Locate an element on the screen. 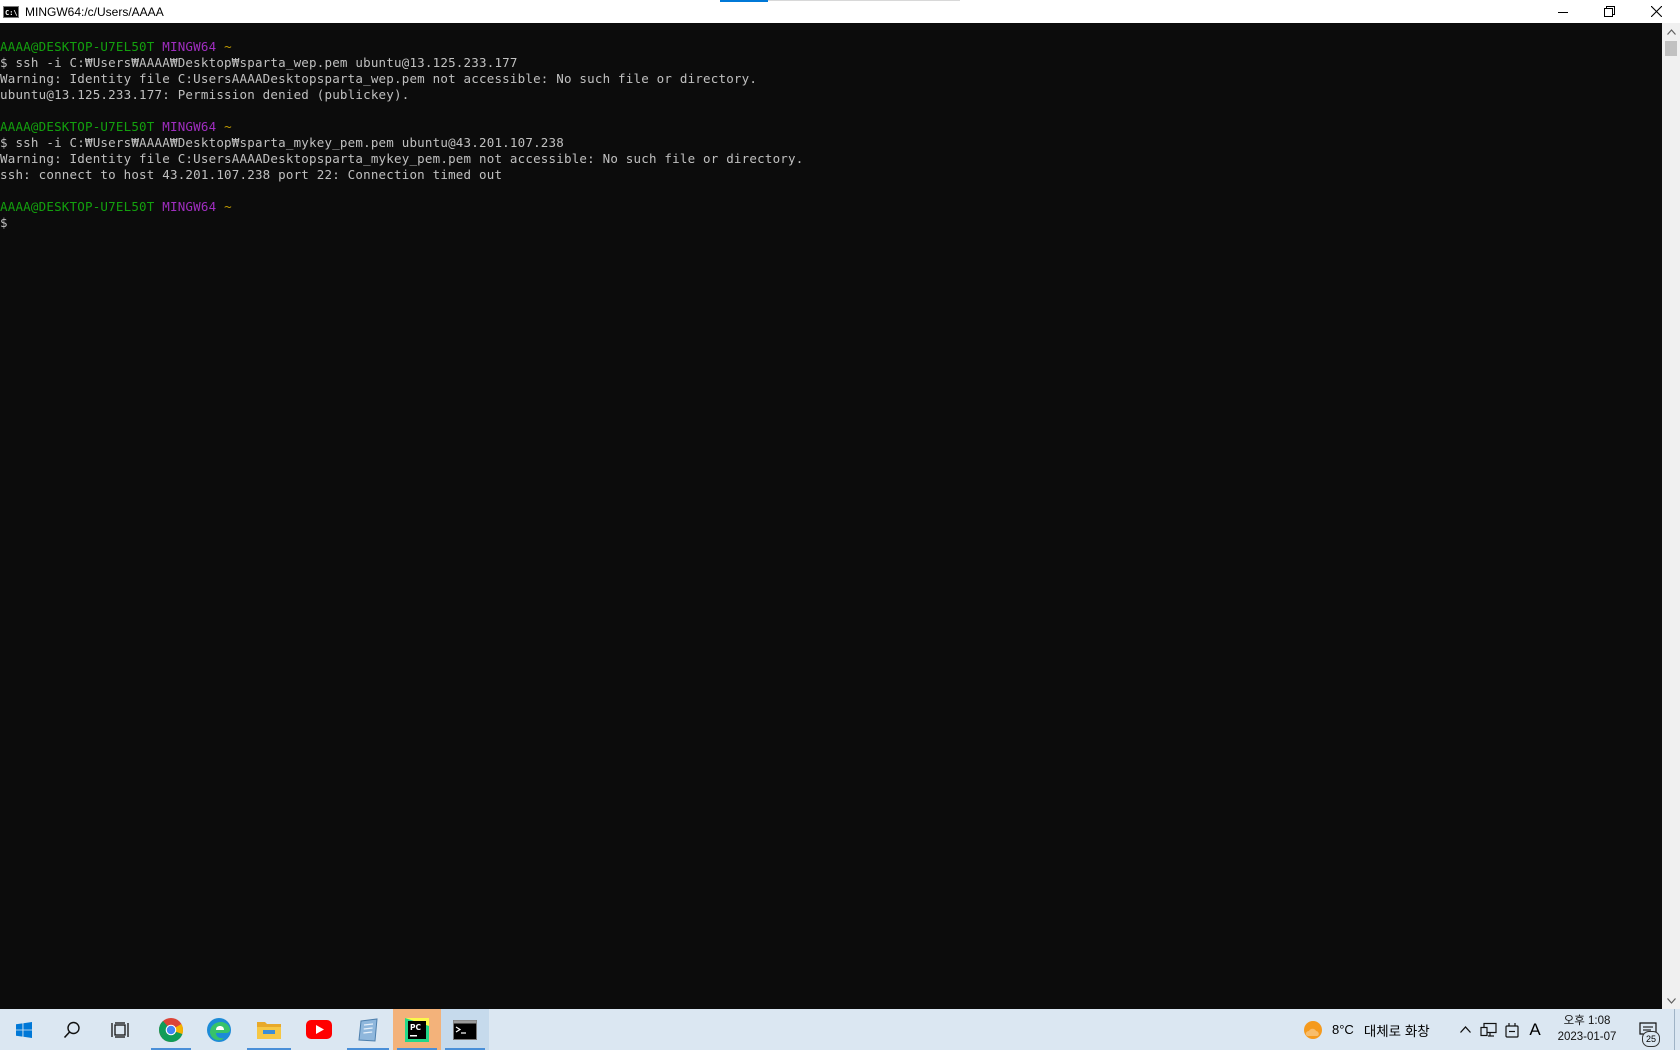 This screenshot has width=1680, height=1050. show-hidden-icons-button is located at coordinates (1465, 1029).